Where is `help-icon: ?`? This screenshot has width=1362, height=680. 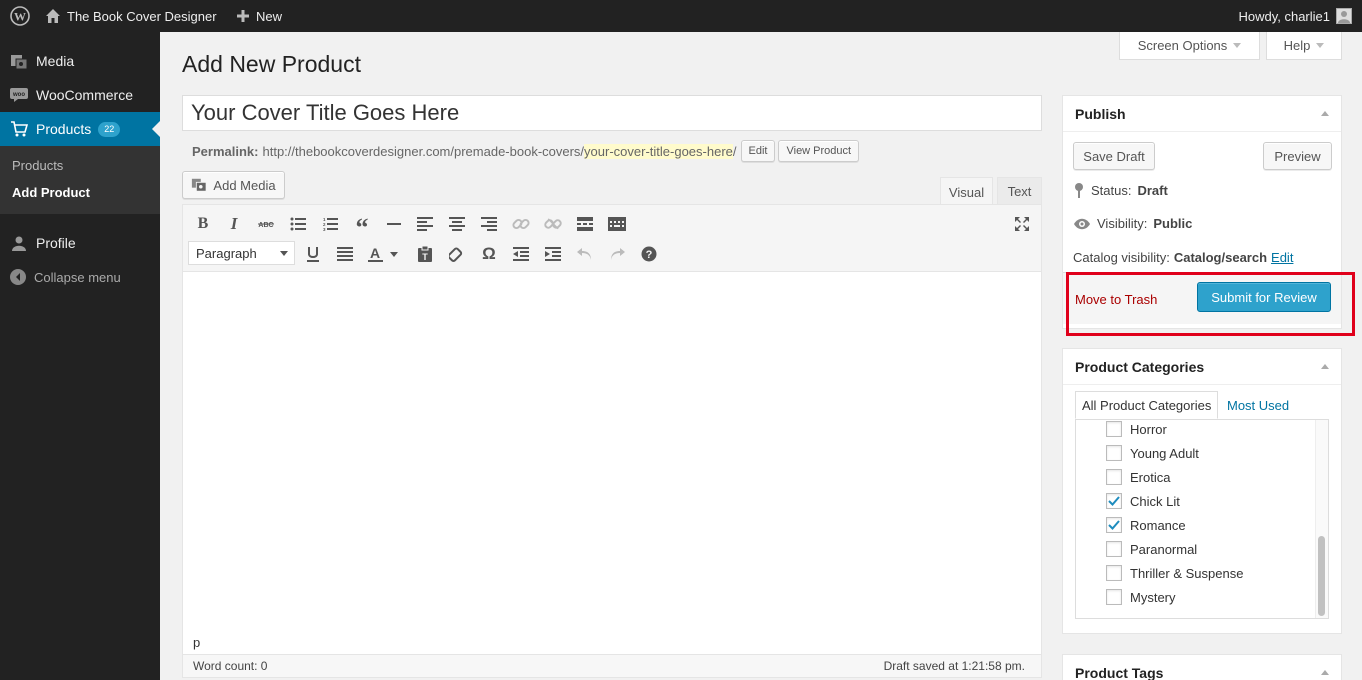
help-icon: ? is located at coordinates (649, 254).